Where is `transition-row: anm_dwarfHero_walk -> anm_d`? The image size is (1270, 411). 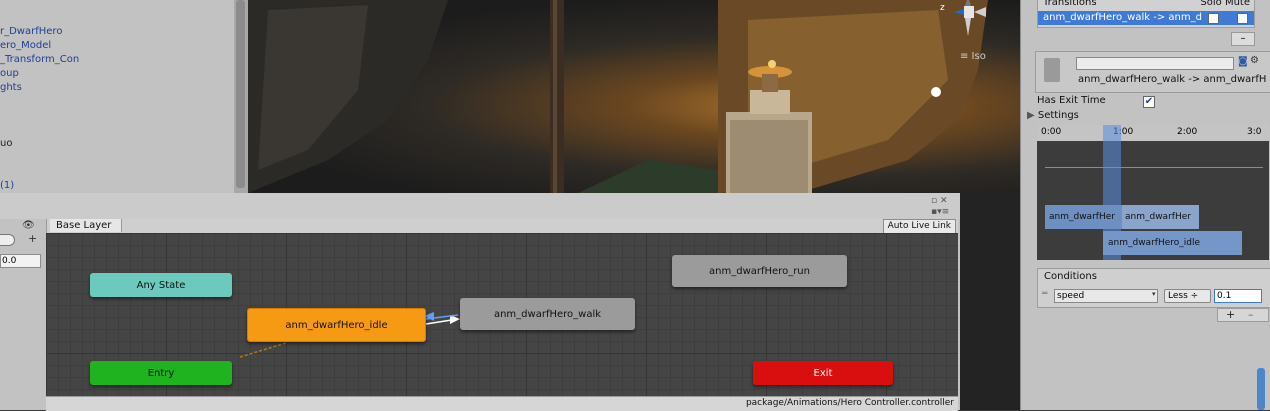 transition-row: anm_dwarfHero_walk -> anm_d is located at coordinates (1146, 18).